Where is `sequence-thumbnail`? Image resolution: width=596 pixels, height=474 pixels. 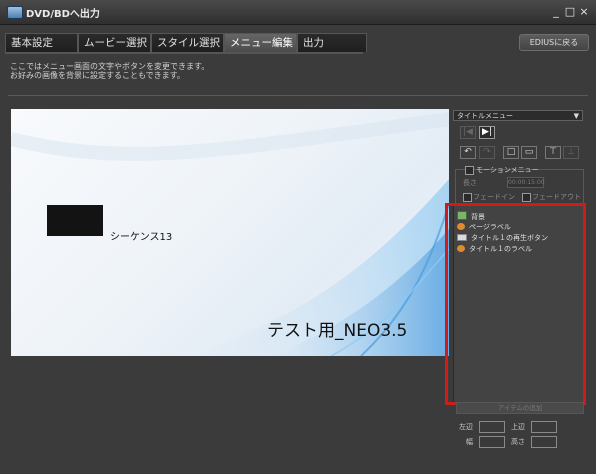
sequence-thumbnail is located at coordinates (75, 220).